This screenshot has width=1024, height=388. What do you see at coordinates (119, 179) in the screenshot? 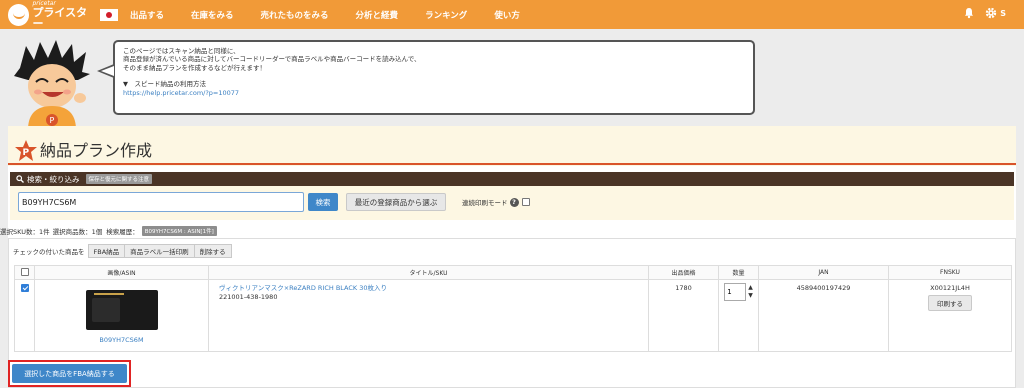
I see `save-restore-warning-badge: 保存と復元に関する注意` at bounding box center [119, 179].